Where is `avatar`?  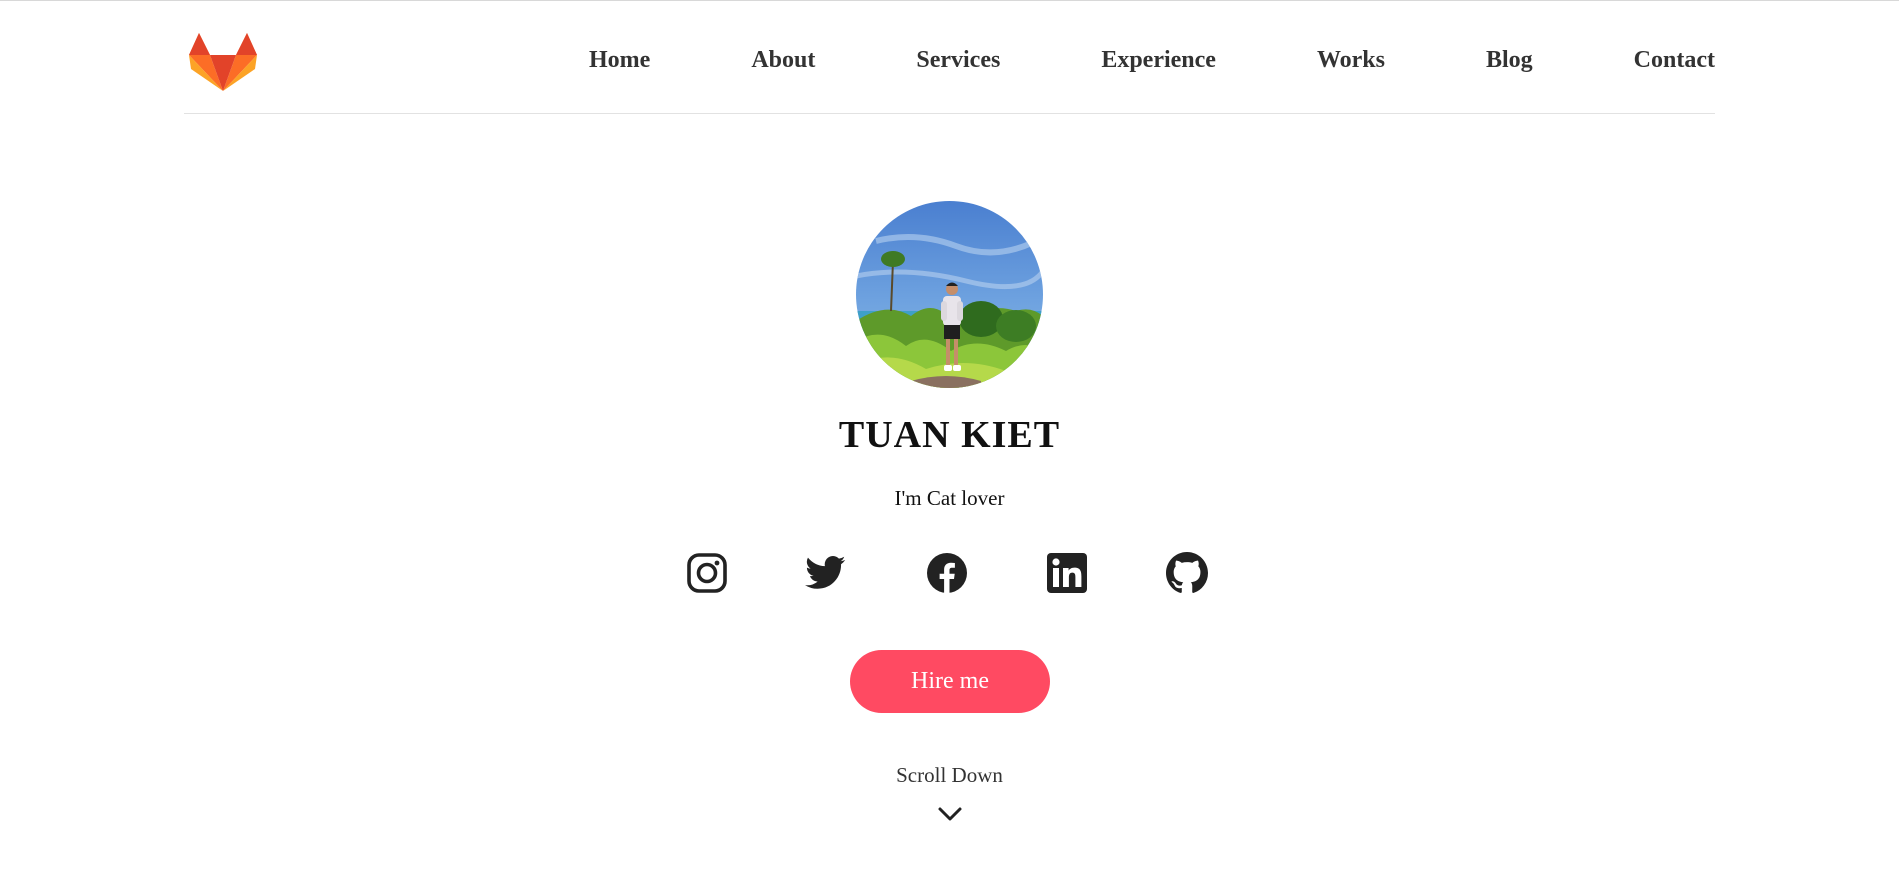 avatar is located at coordinates (949, 294).